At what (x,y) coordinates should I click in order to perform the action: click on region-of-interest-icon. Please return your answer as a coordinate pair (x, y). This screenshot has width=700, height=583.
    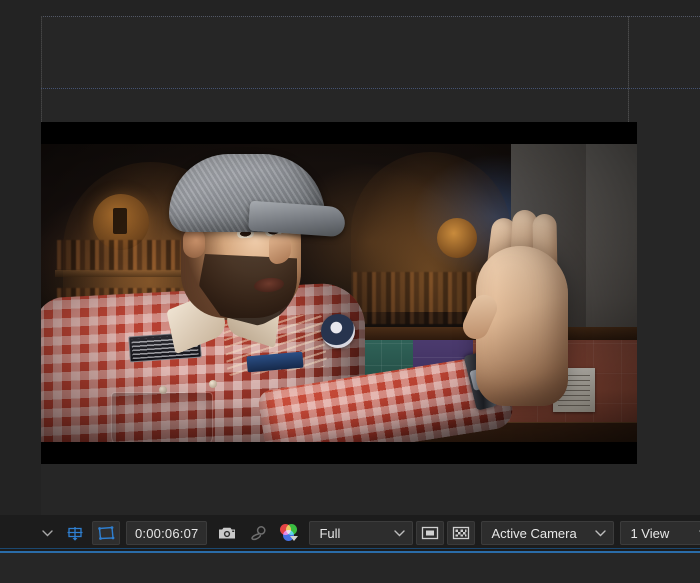
    Looking at the image, I should click on (106, 533).